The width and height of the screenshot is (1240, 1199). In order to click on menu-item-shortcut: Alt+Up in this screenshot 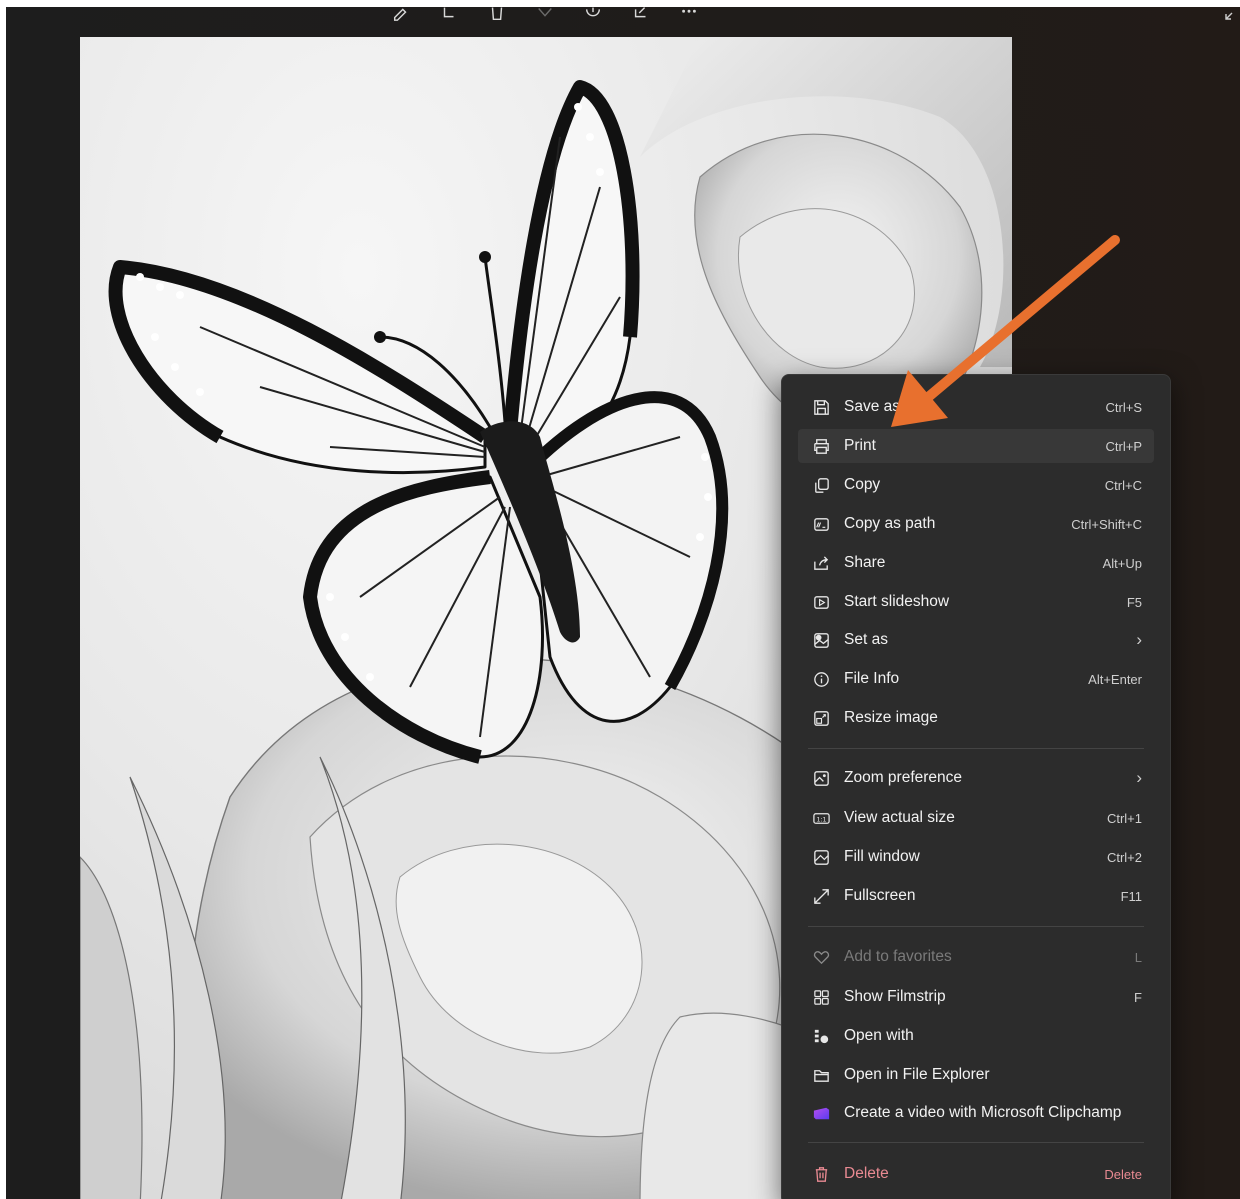, I will do `click(1122, 563)`.